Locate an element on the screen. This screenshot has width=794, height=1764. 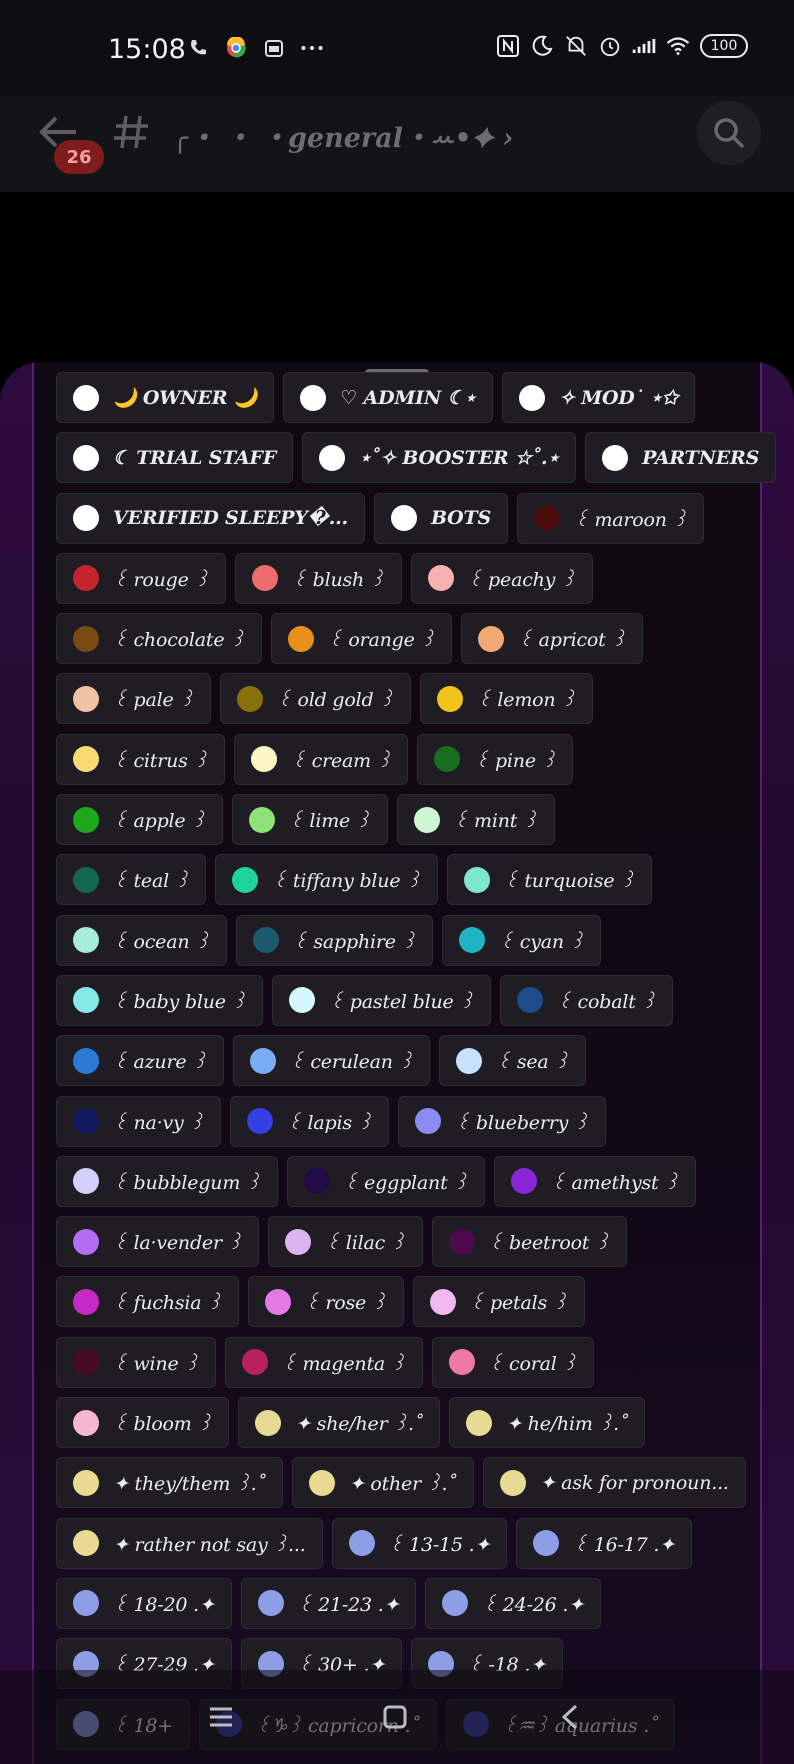
role-label: ꒰ bloom ꒱ is located at coordinates (163, 1424).